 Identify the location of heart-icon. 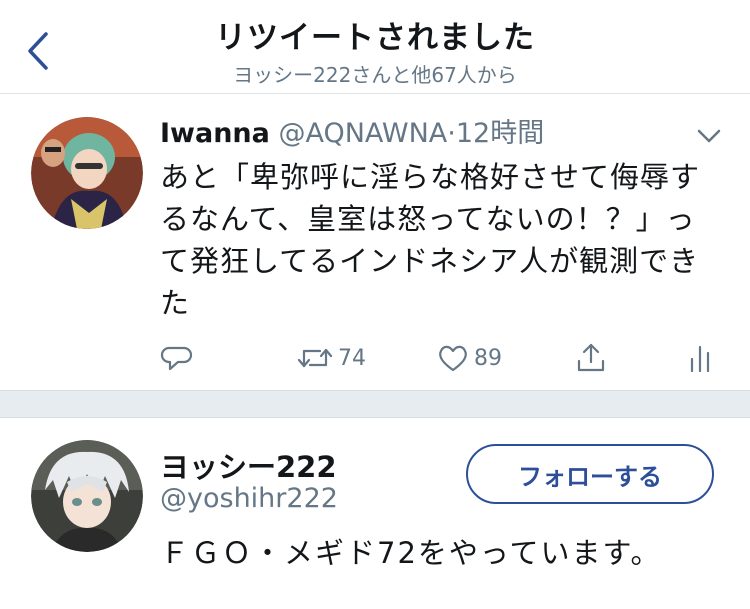
(453, 358).